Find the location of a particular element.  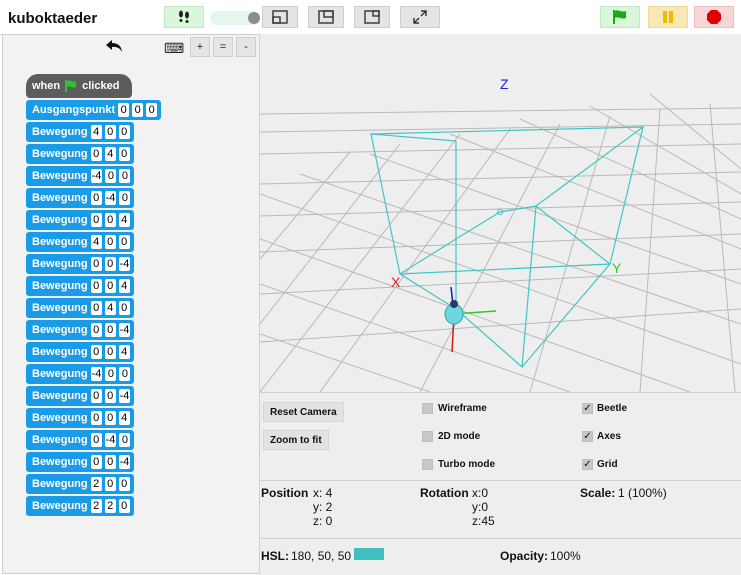

command-block: Bewegung 2 0 0 is located at coordinates (80, 484).